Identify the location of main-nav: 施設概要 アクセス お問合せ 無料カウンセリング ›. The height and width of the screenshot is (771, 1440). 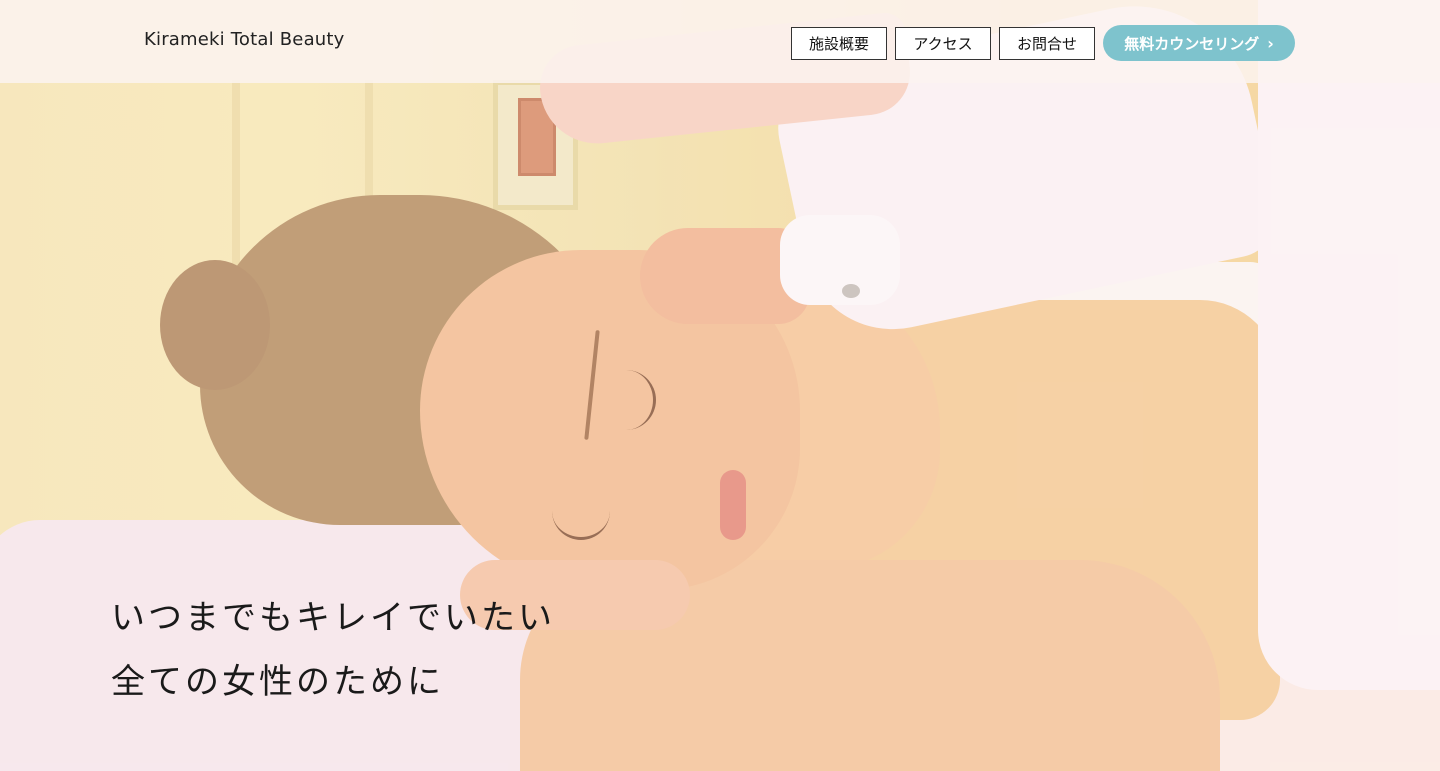
(1043, 43).